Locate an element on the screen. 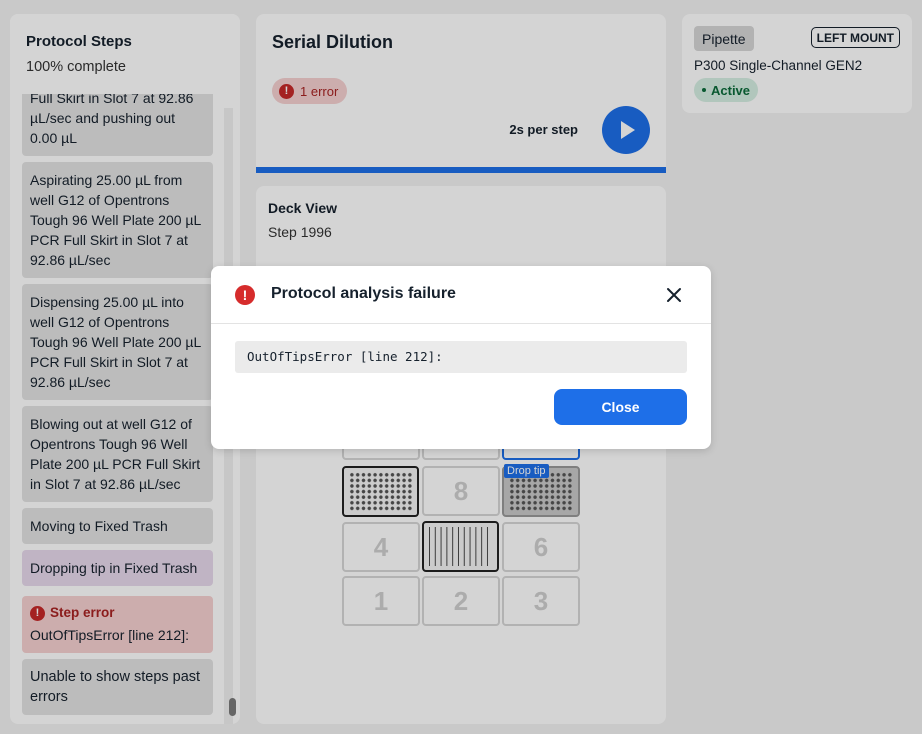  modal-header: ! Protocol analysis failure is located at coordinates (461, 295).